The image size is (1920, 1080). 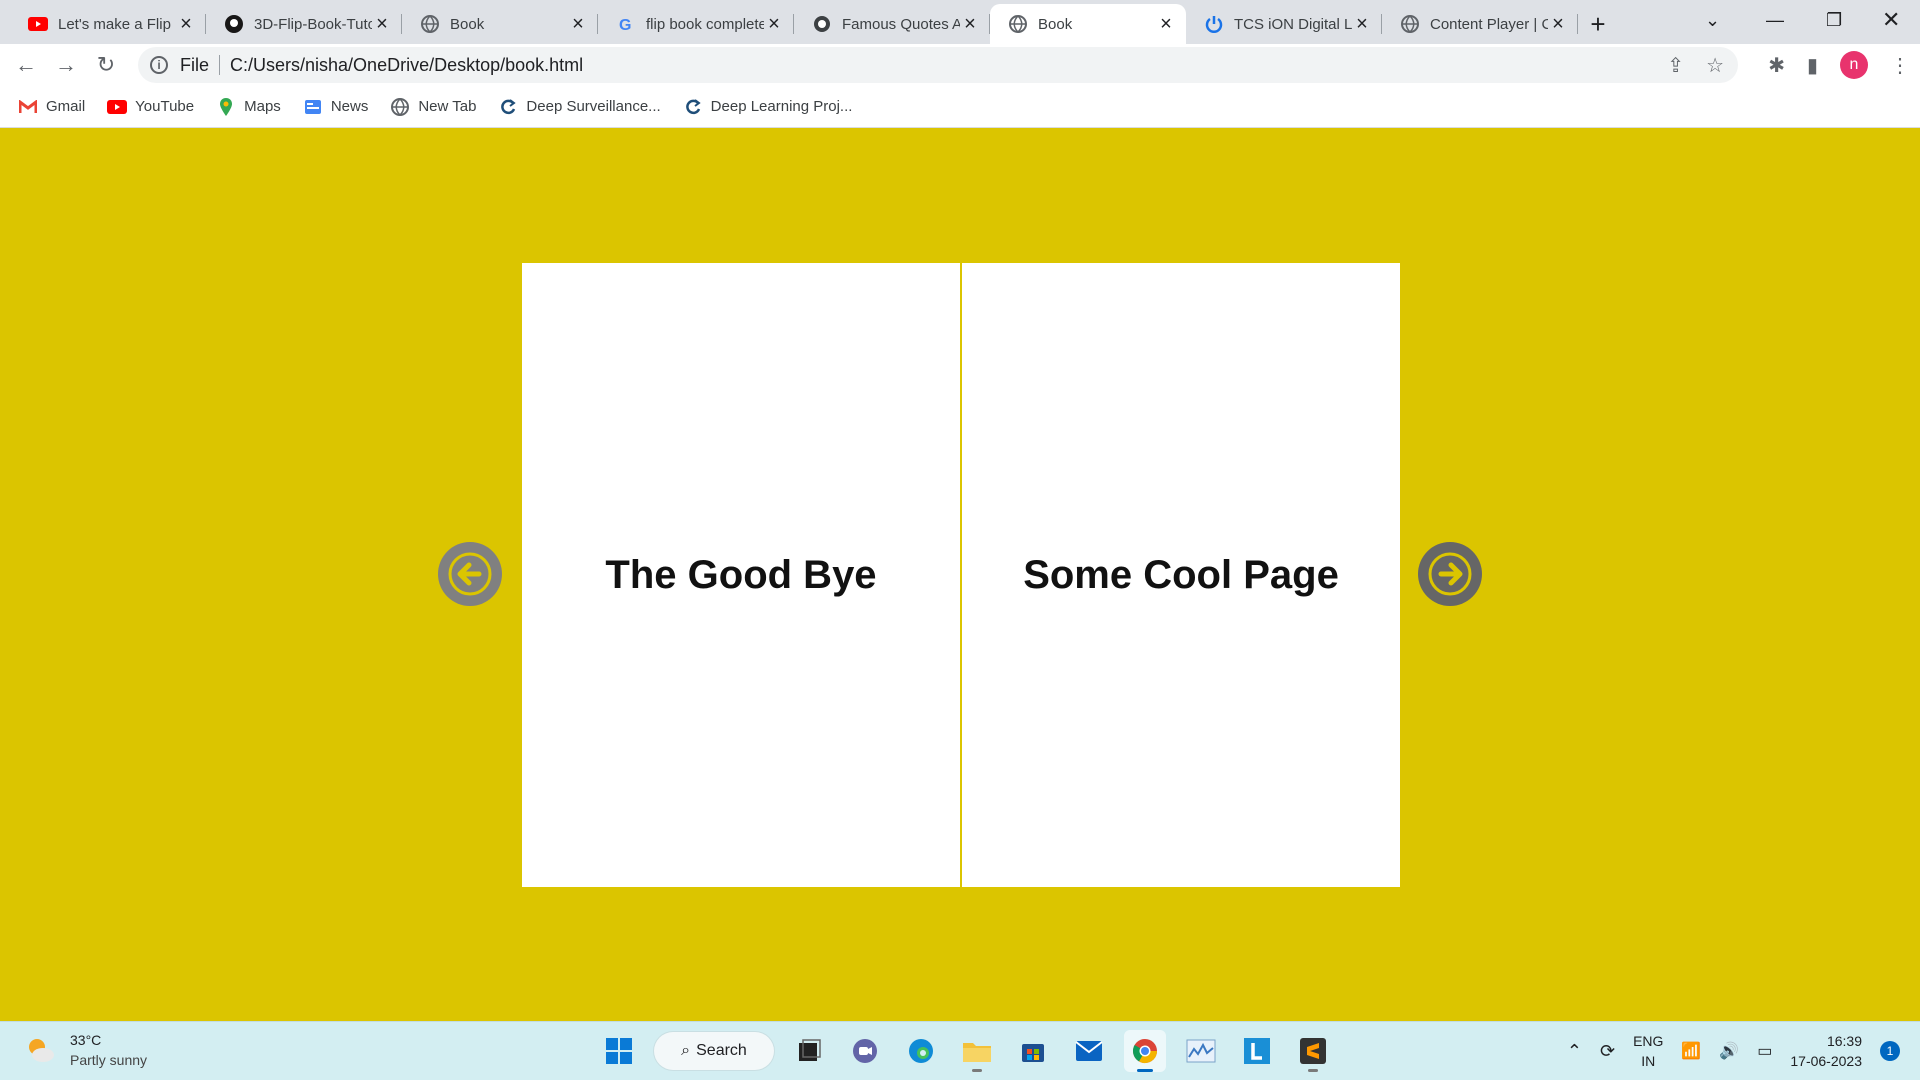 I want to click on chrome-button, so click(x=1145, y=1051).